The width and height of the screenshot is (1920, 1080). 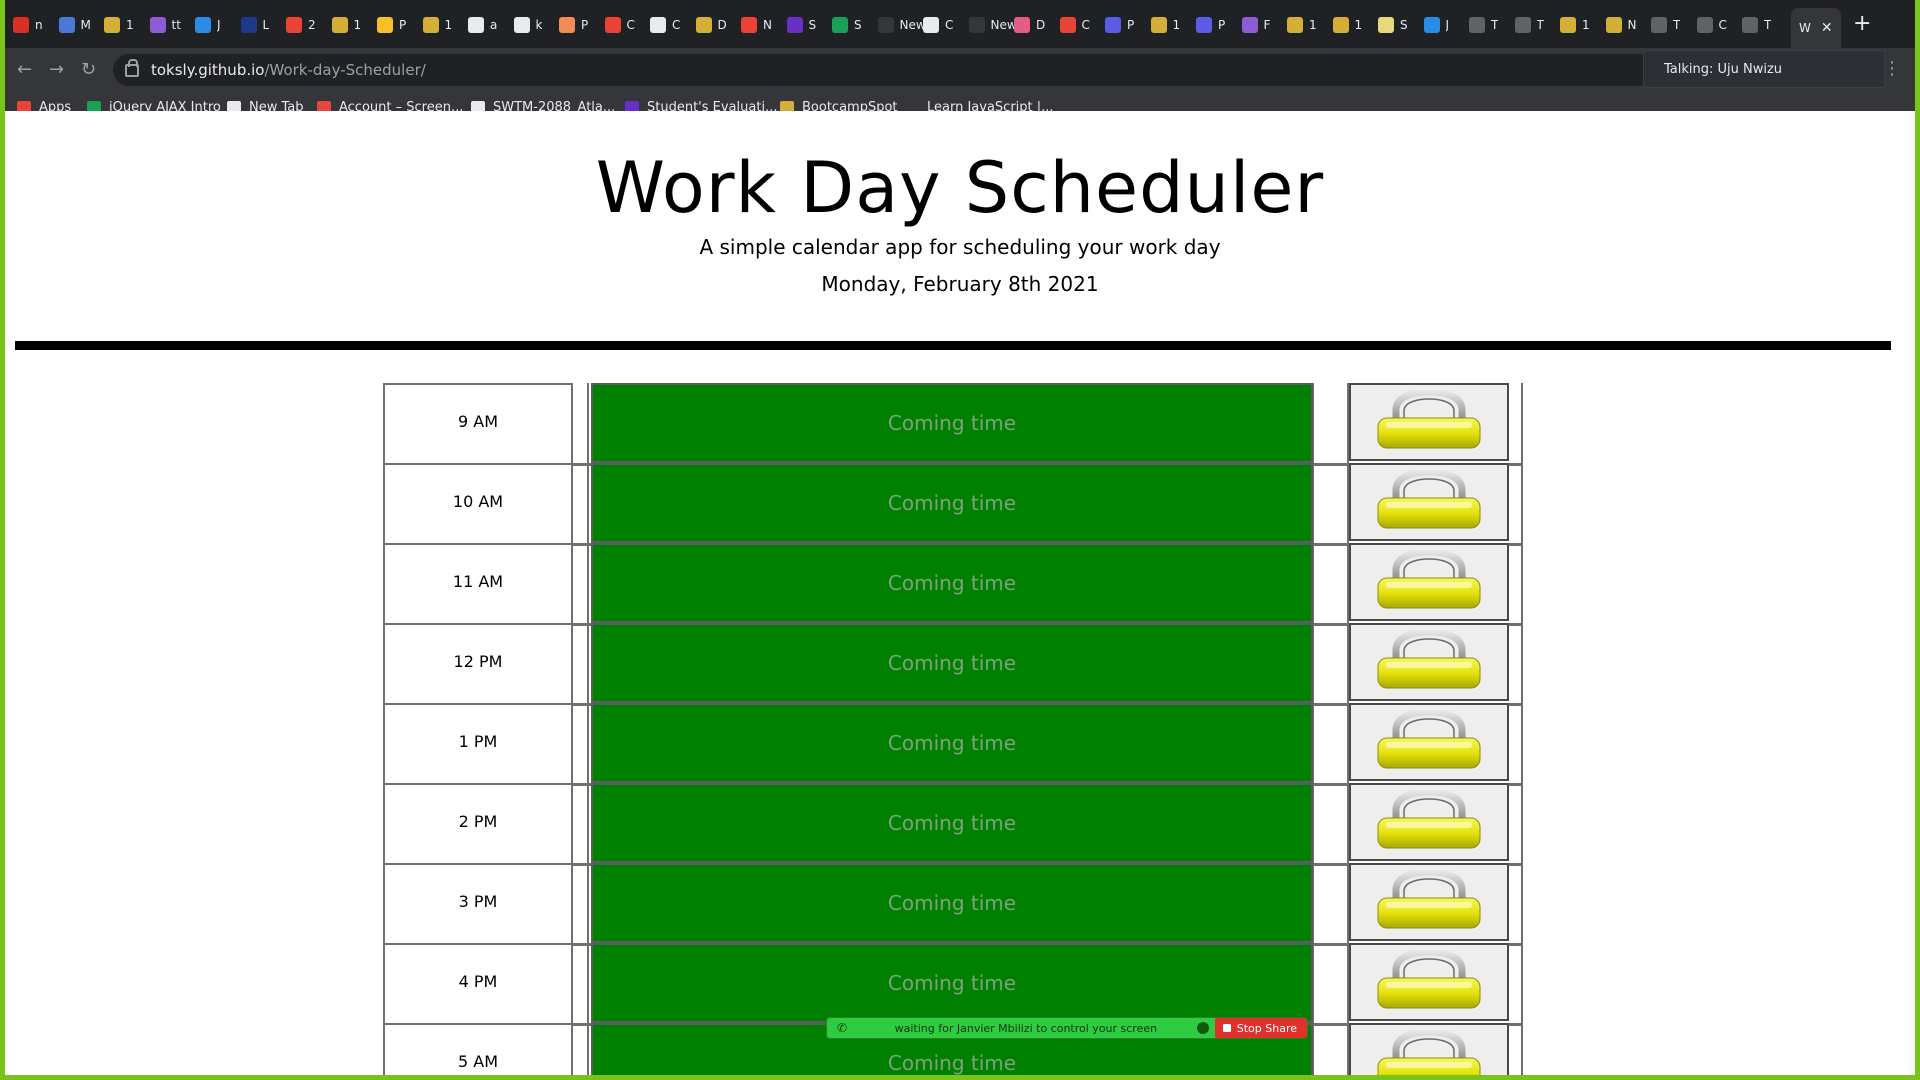 What do you see at coordinates (478, 823) in the screenshot?
I see `hour-label: 2 PM` at bounding box center [478, 823].